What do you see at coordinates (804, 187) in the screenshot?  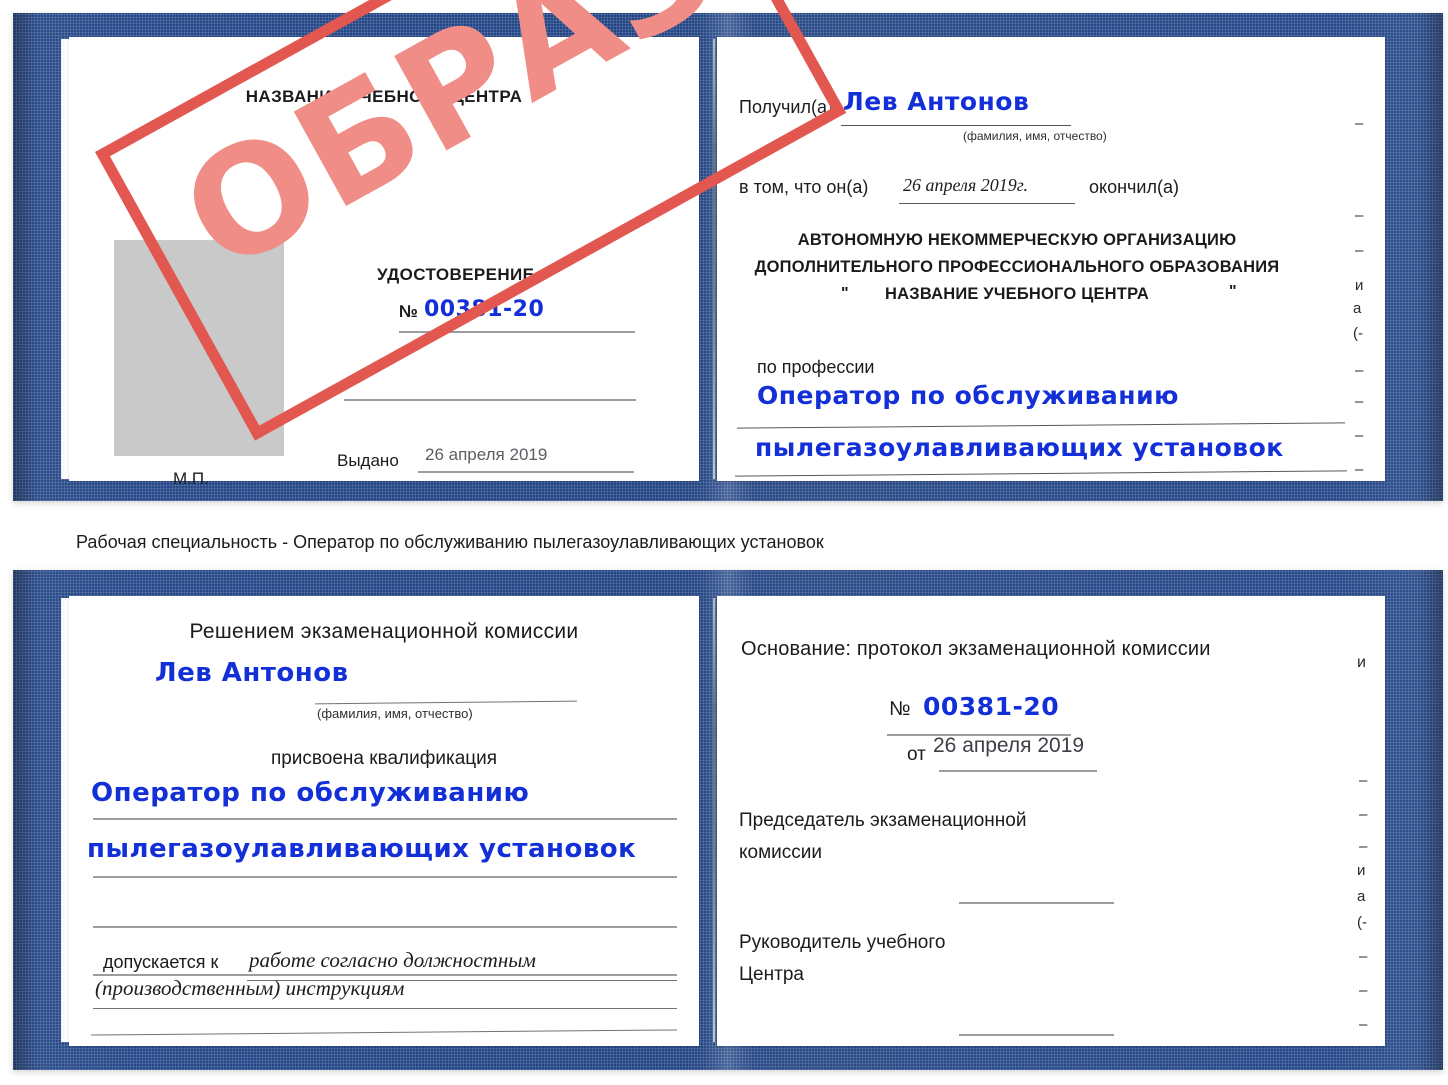 I see `that-he-label: в том, что он(а)` at bounding box center [804, 187].